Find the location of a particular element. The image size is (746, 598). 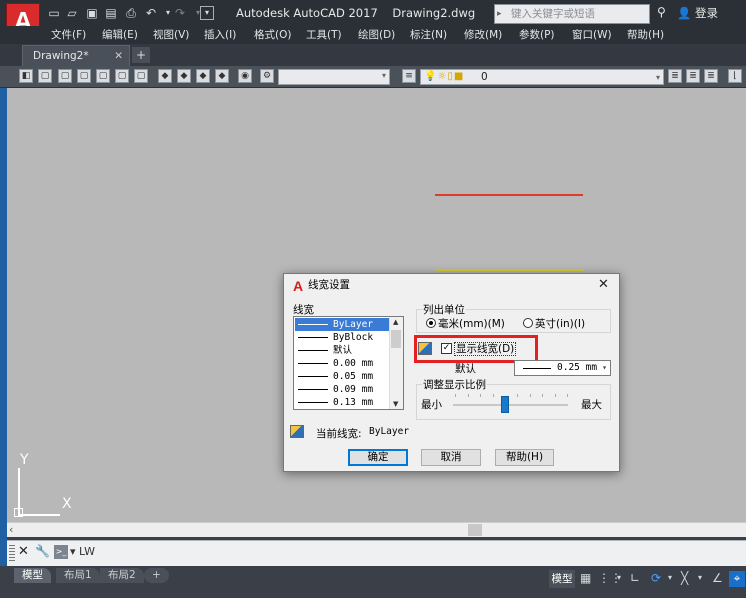

iso-sw-icon: ◆ is located at coordinates (165, 76).